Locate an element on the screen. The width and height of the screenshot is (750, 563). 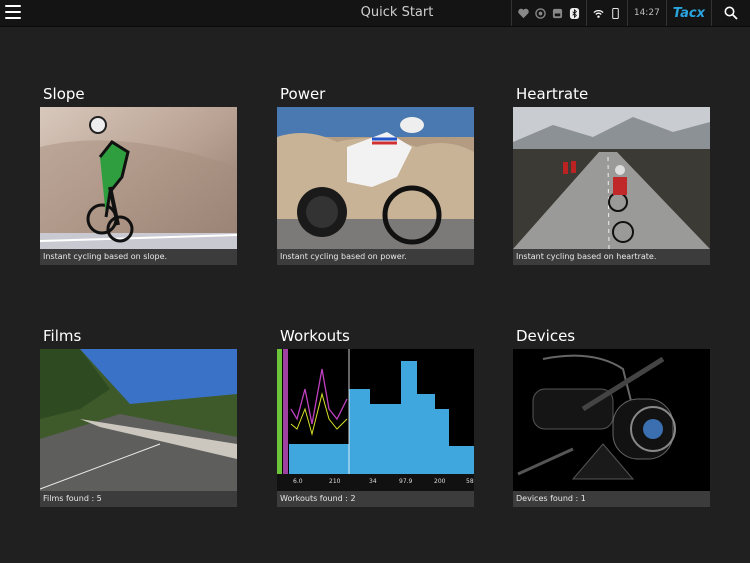
search-icon is located at coordinates (731, 13).